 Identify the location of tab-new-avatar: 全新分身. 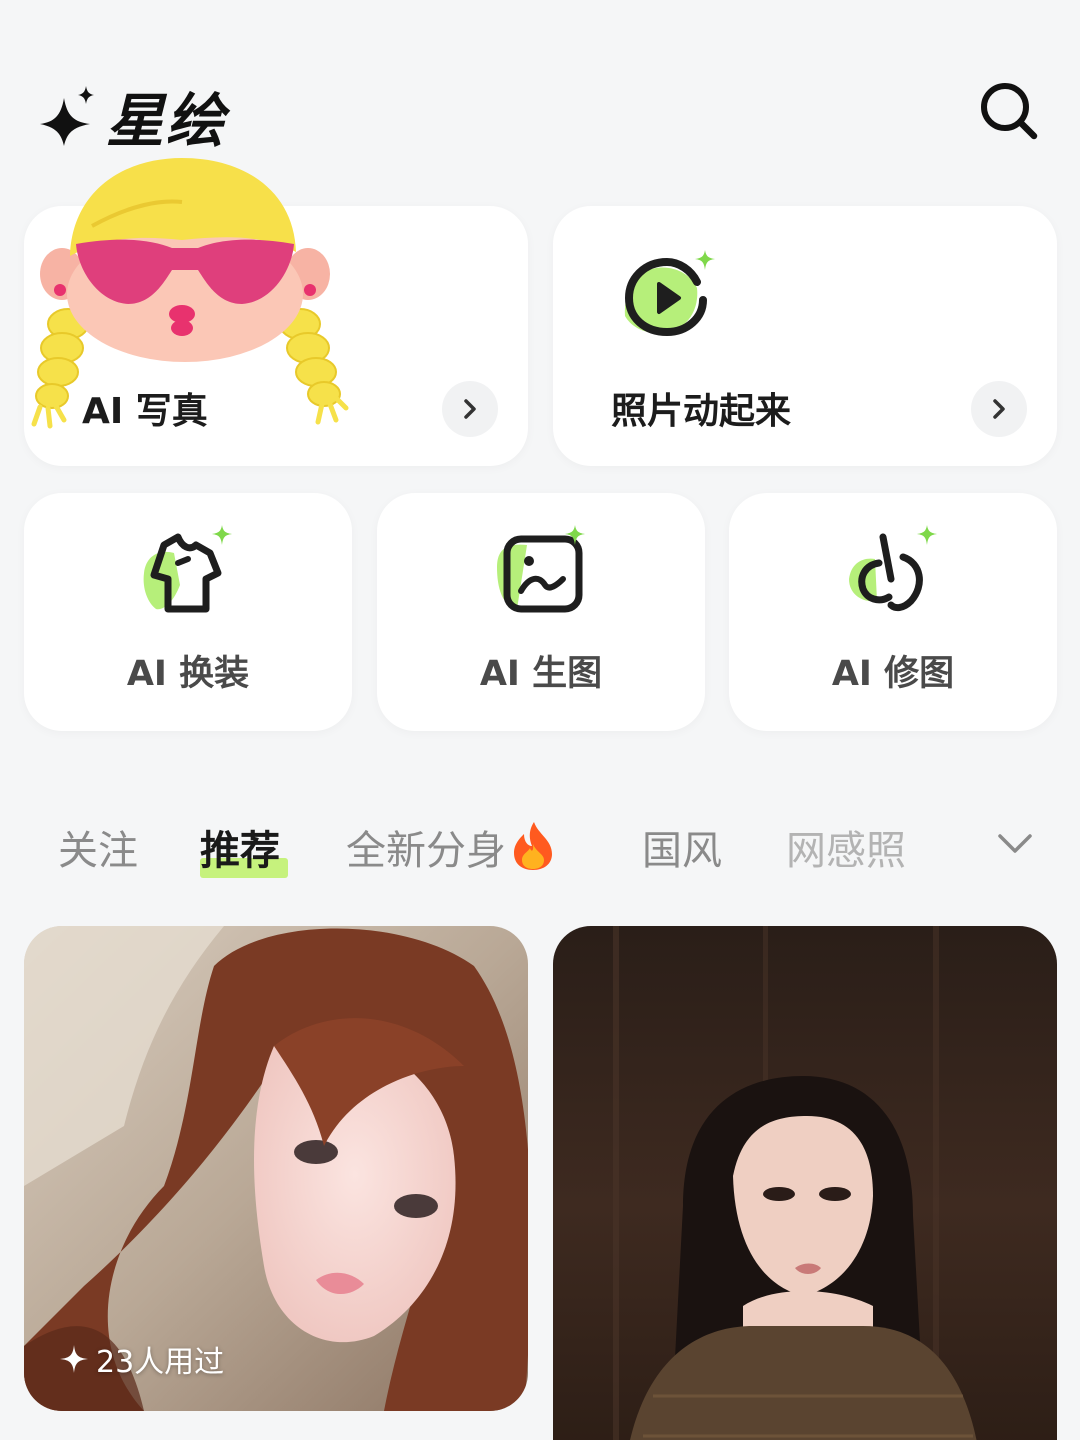
(451, 847).